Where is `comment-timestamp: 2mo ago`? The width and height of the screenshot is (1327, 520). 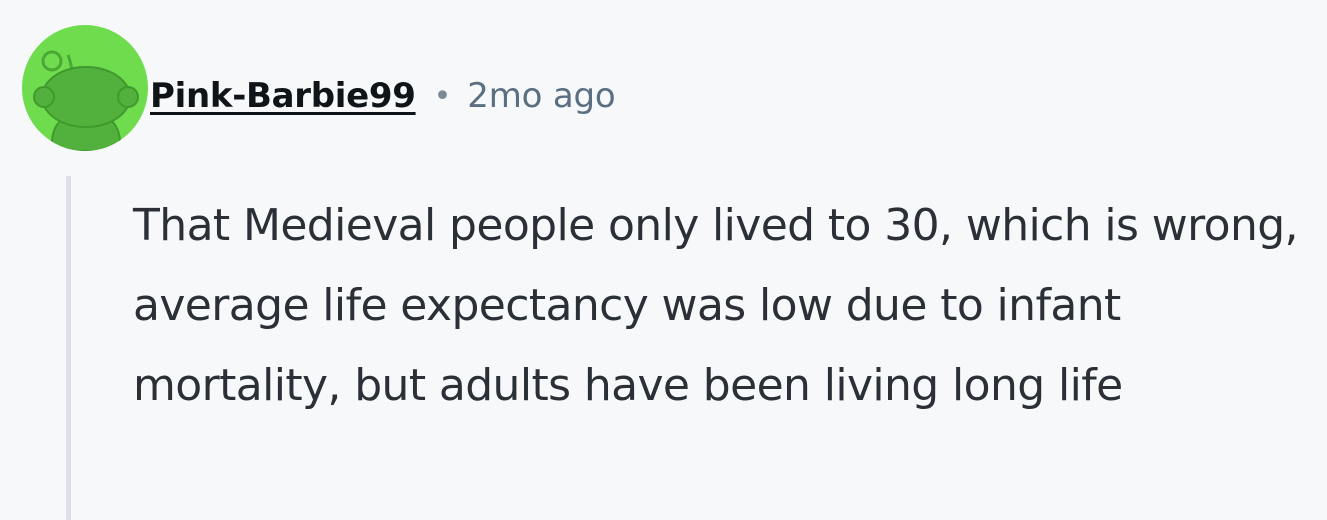
comment-timestamp: 2mo ago is located at coordinates (541, 96).